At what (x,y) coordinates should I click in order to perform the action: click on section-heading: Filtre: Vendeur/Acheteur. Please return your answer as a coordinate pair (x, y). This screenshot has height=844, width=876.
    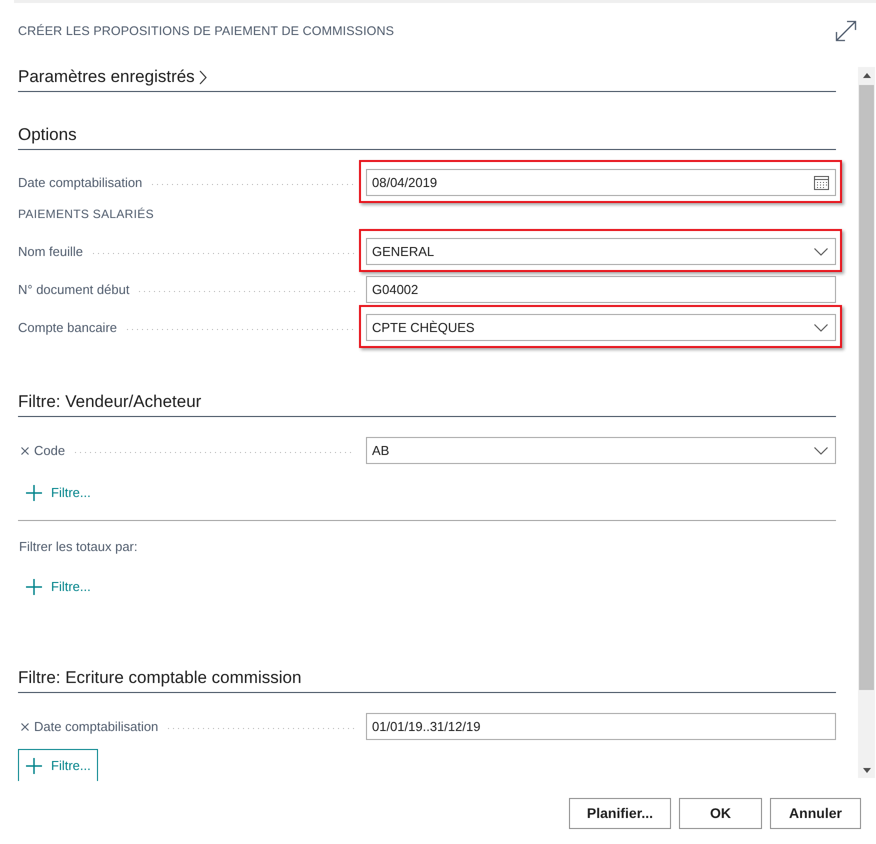
    Looking at the image, I should click on (110, 402).